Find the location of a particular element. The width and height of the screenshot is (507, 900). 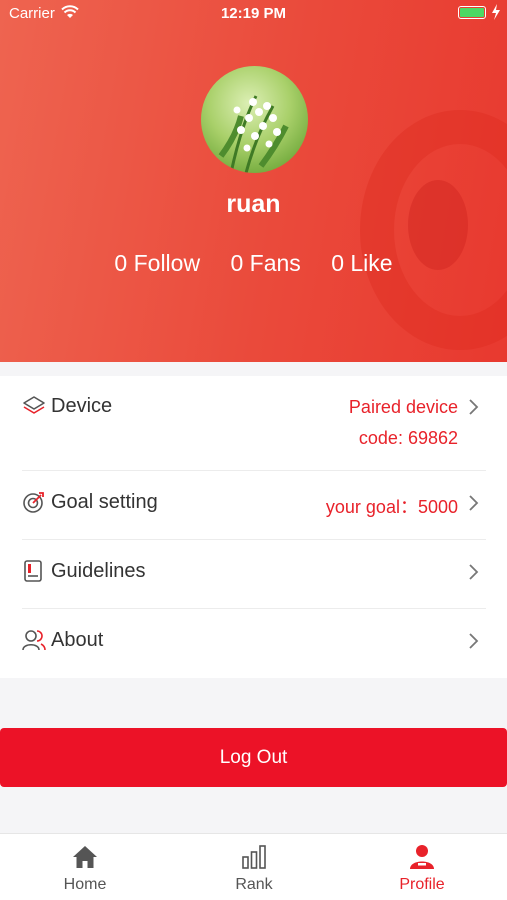

avatar-image is located at coordinates (254, 119).